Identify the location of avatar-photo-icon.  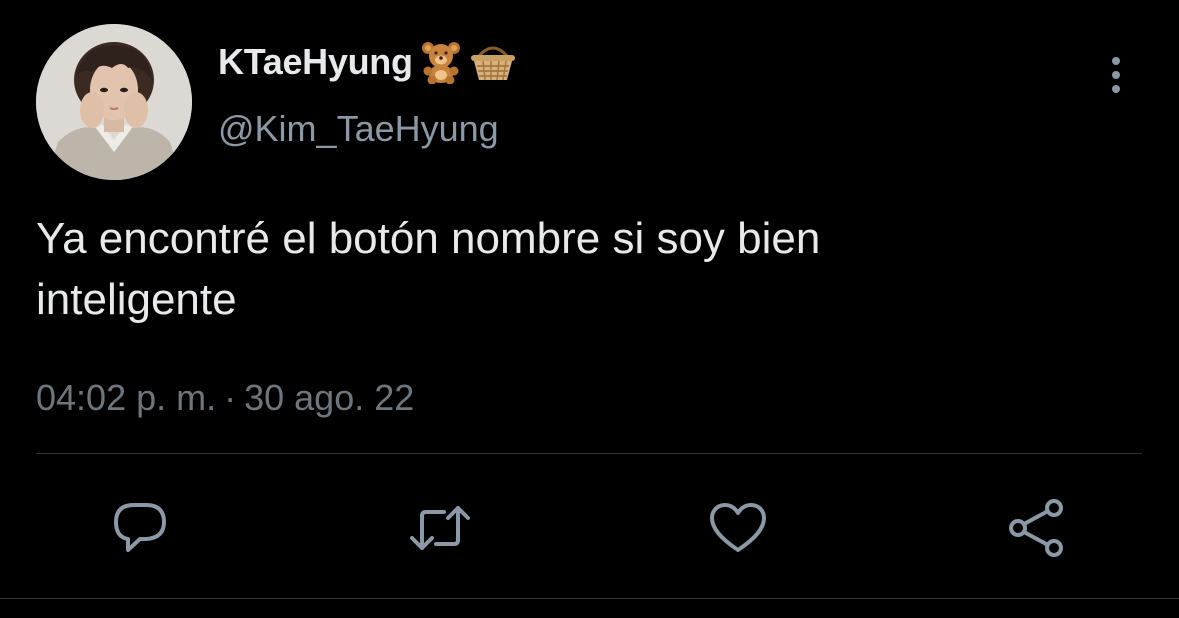
(114, 102).